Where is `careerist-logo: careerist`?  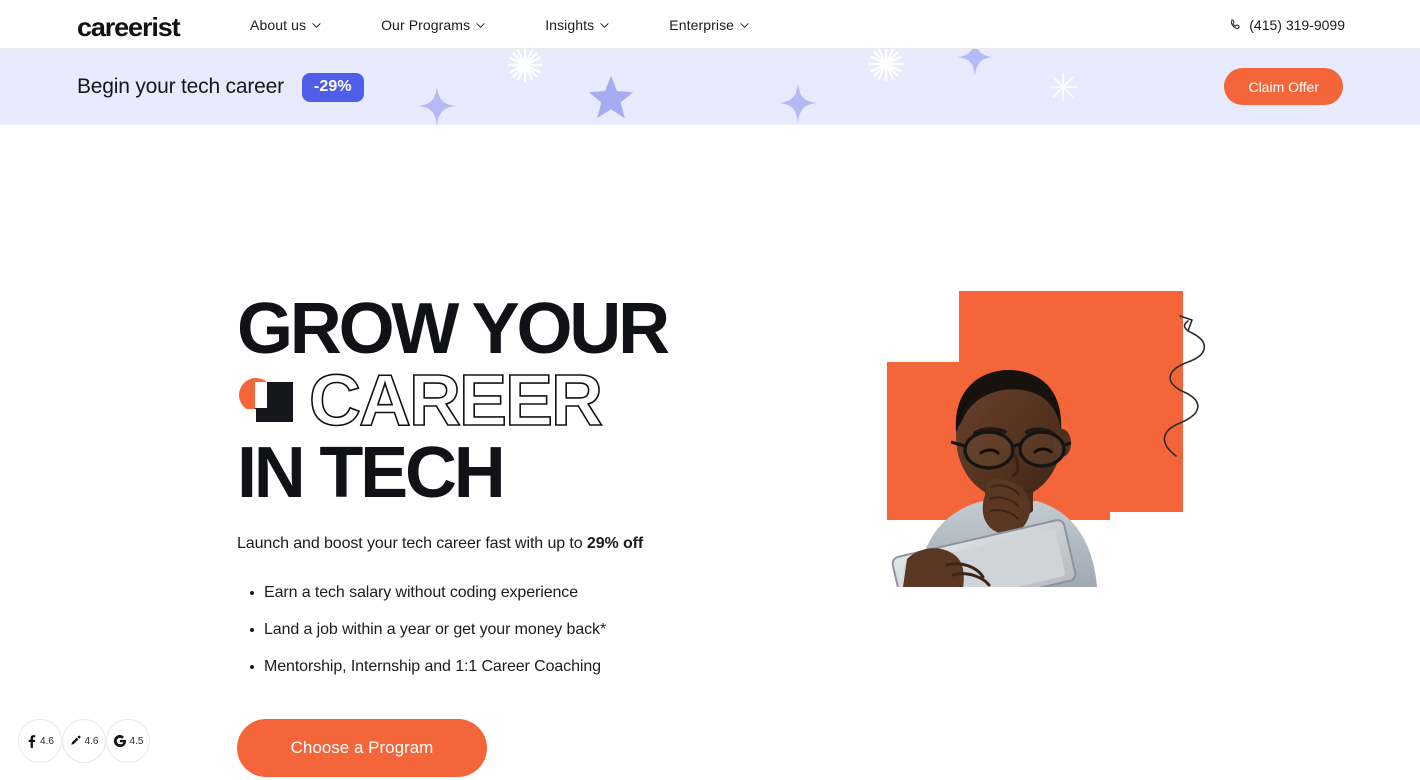 careerist-logo: careerist is located at coordinates (129, 27).